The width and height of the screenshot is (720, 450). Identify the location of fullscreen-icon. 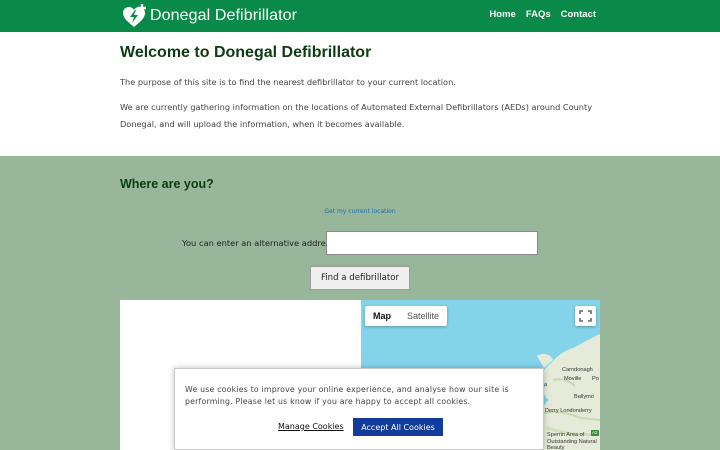
(585, 316).